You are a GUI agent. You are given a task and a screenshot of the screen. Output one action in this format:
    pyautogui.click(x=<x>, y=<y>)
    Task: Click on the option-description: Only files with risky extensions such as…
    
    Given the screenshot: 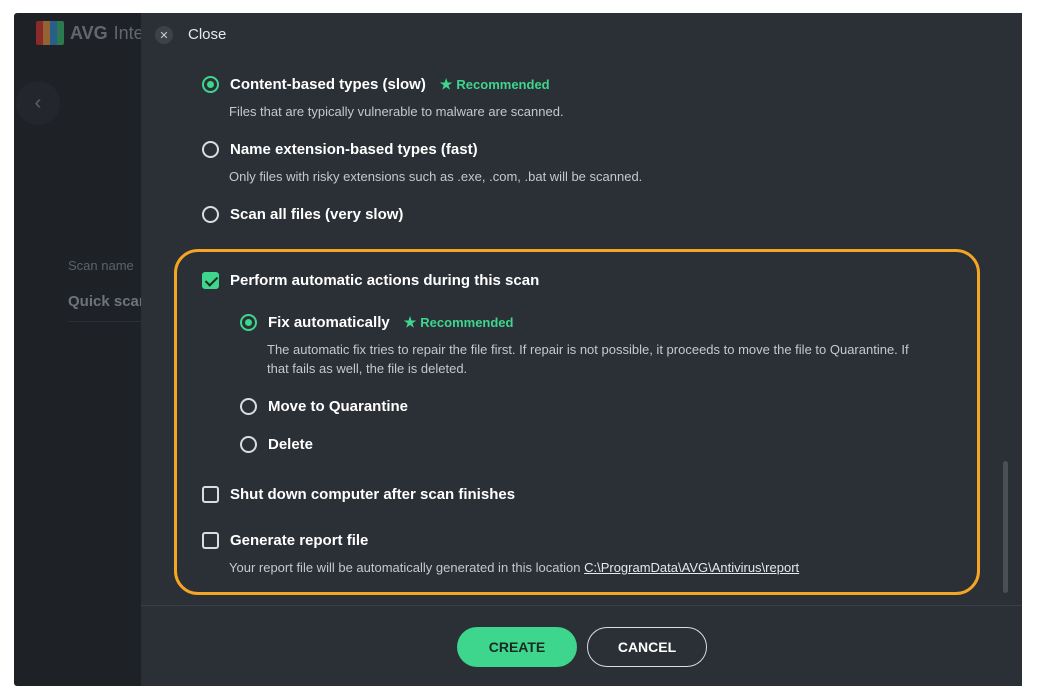 What is the action you would take?
    pyautogui.click(x=436, y=176)
    